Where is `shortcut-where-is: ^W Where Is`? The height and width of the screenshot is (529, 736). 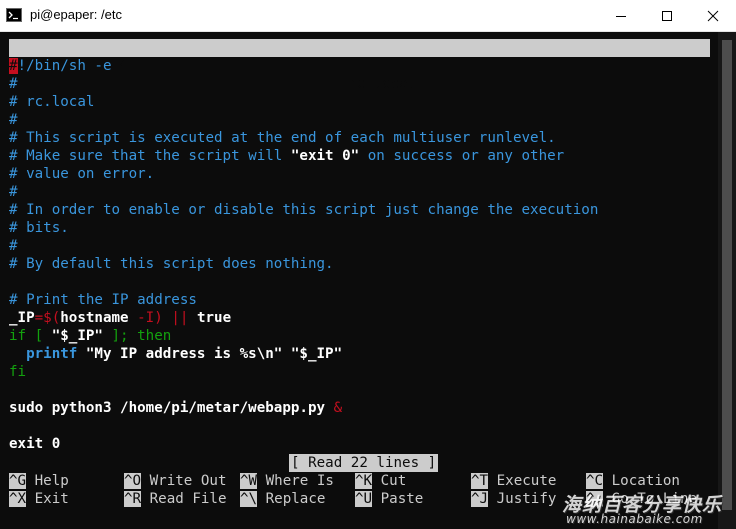 shortcut-where-is: ^W Where Is is located at coordinates (287, 481).